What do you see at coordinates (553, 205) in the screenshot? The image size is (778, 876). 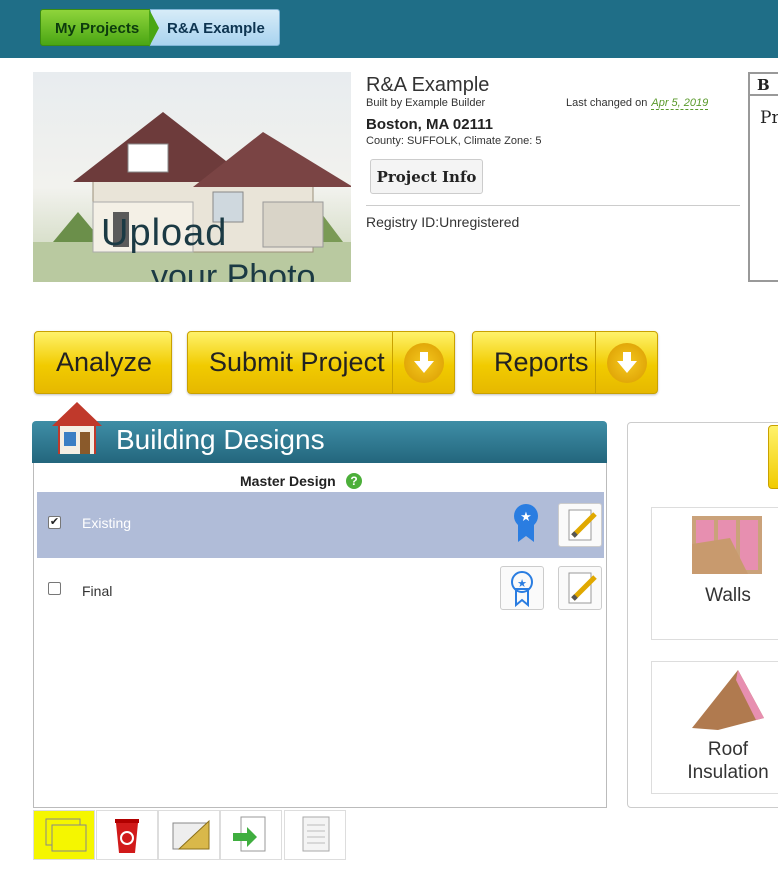 I see `divider` at bounding box center [553, 205].